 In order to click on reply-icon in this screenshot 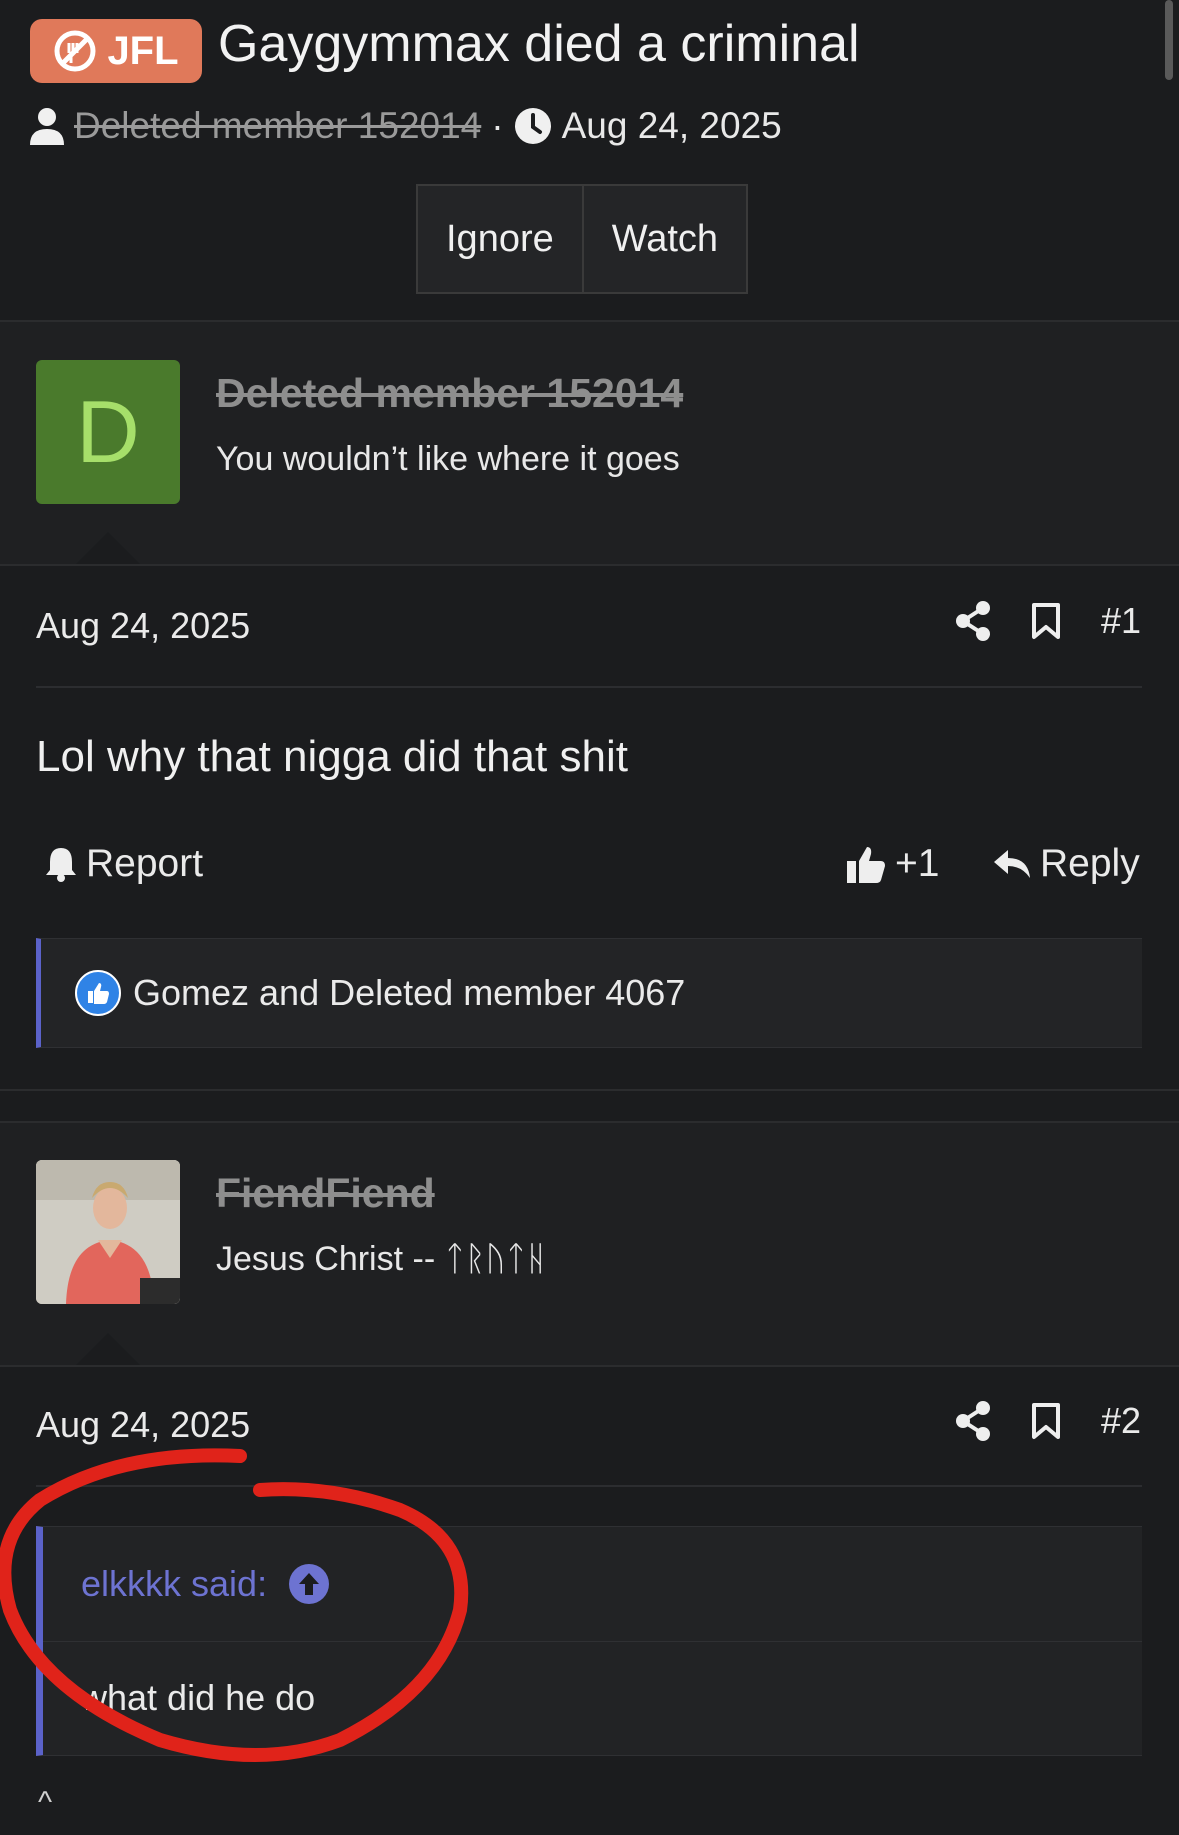, I will do `click(1012, 864)`.